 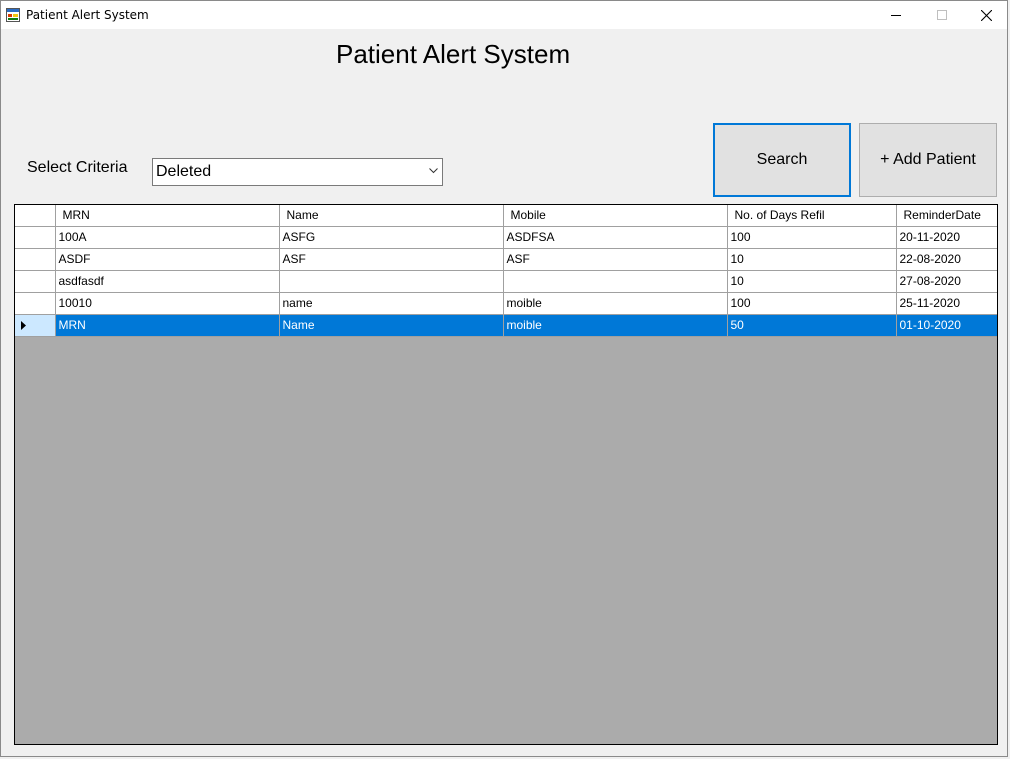 I want to click on table-row-selected: MRN Name moible 50 01-10-2020, so click(x=506, y=325).